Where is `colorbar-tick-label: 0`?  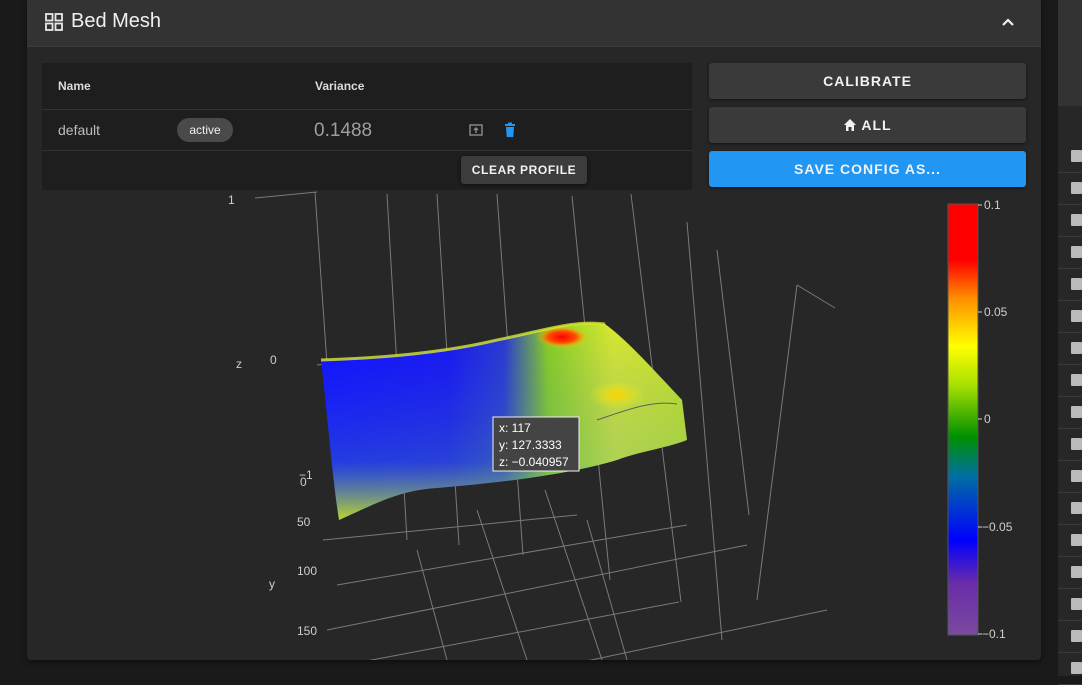
colorbar-tick-label: 0 is located at coordinates (987, 419).